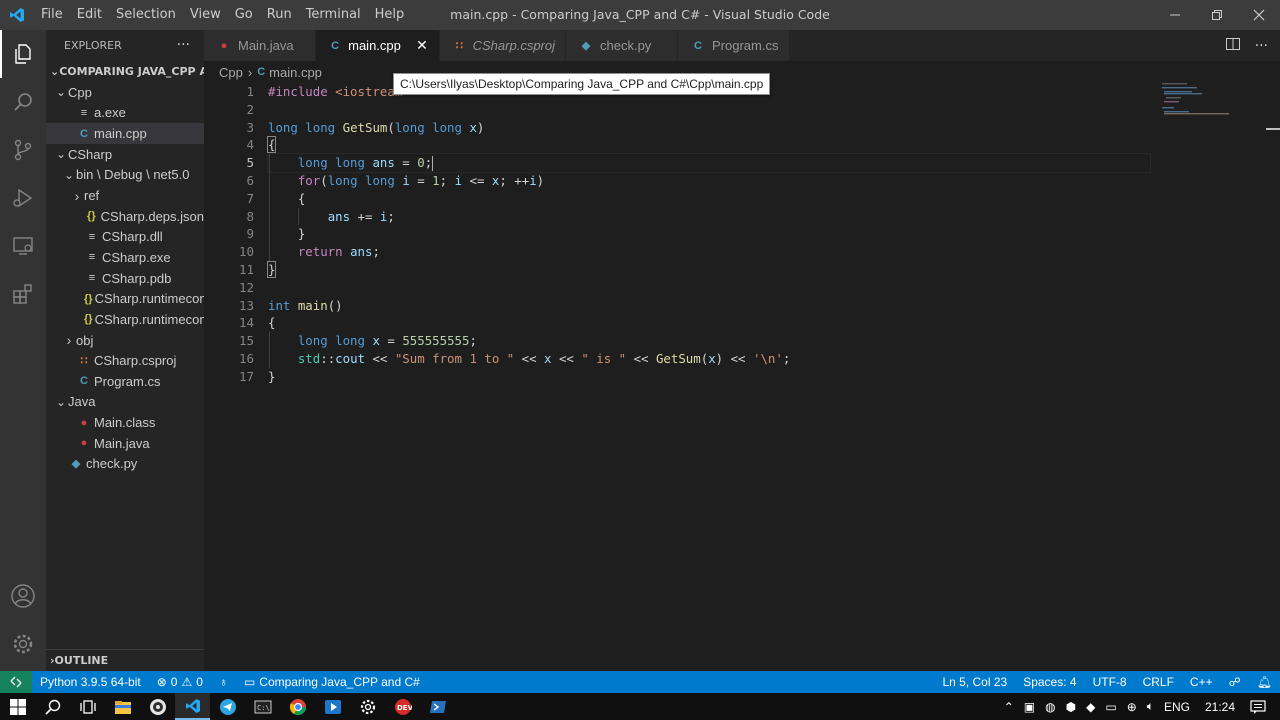 The width and height of the screenshot is (1280, 720). I want to click on code-line: ans += i;, so click(709, 217).